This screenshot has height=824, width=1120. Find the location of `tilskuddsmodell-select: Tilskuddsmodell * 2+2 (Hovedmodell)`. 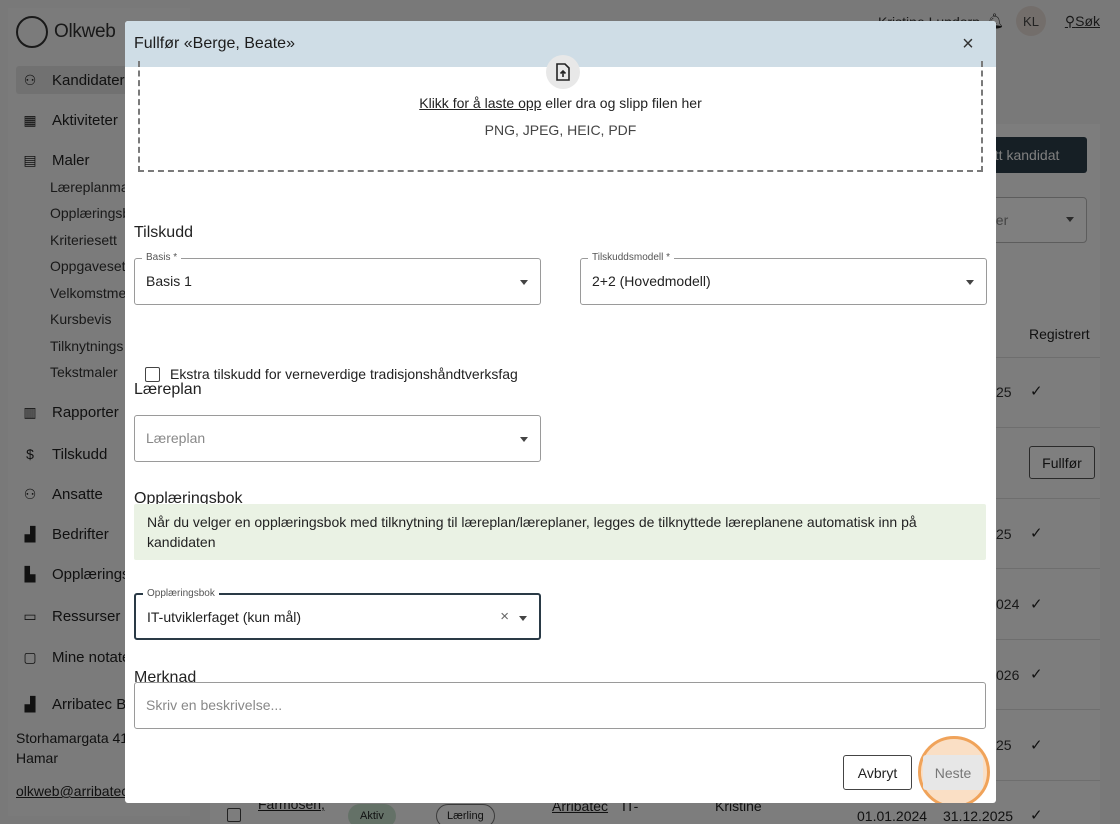

tilskuddsmodell-select: Tilskuddsmodell * 2+2 (Hovedmodell) is located at coordinates (783, 278).